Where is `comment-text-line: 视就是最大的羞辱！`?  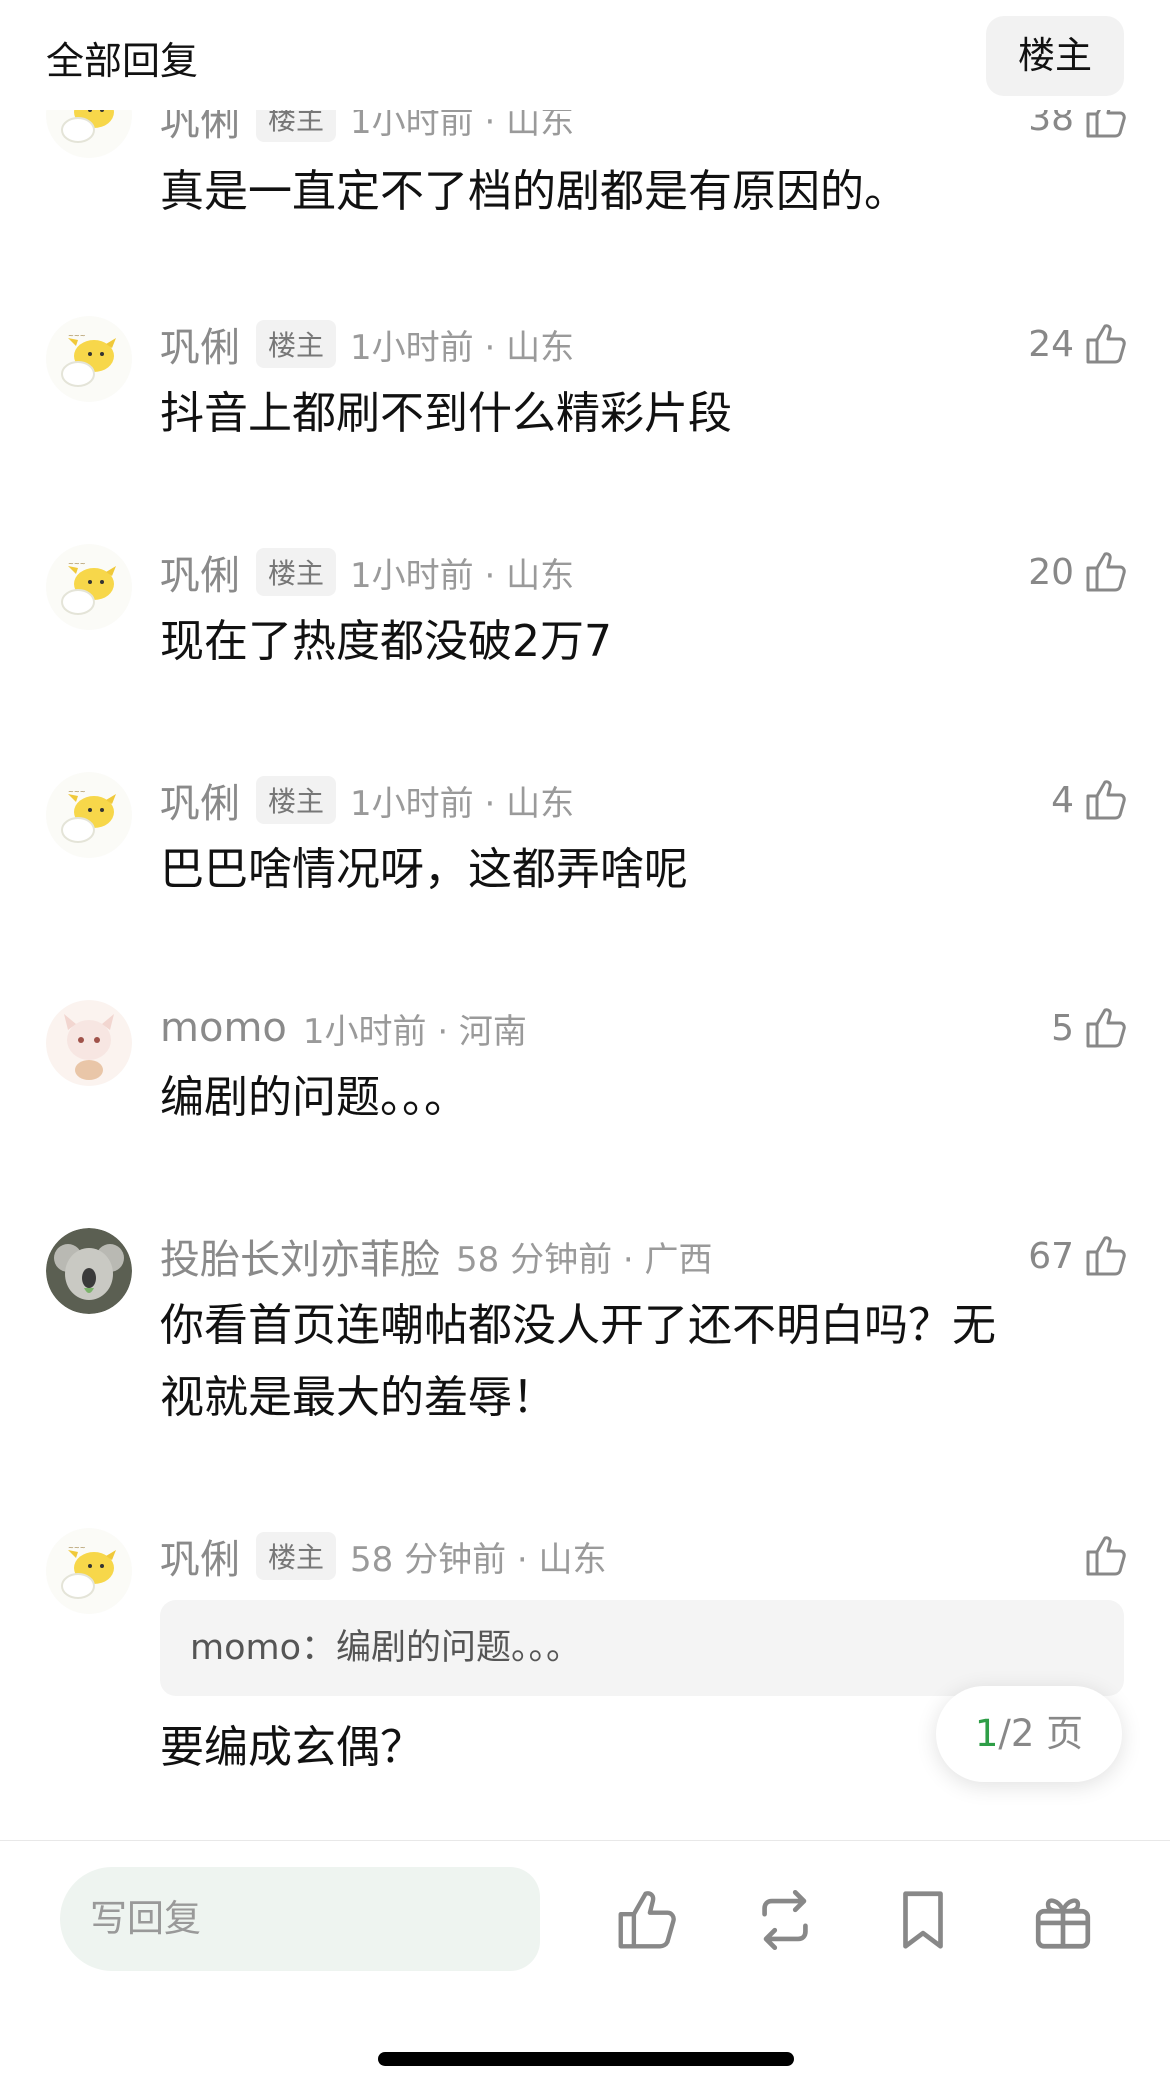 comment-text-line: 视就是最大的羞辱！ is located at coordinates (358, 1397).